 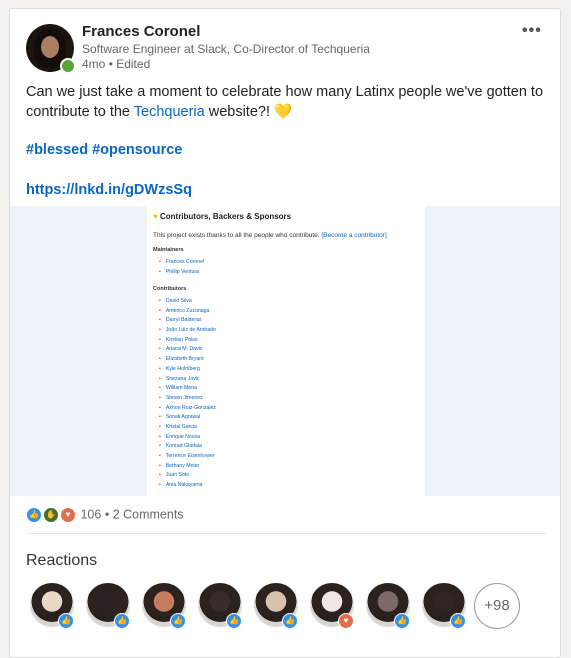 I want to click on contributor-item: Kristian Polso, so click(x=187, y=341).